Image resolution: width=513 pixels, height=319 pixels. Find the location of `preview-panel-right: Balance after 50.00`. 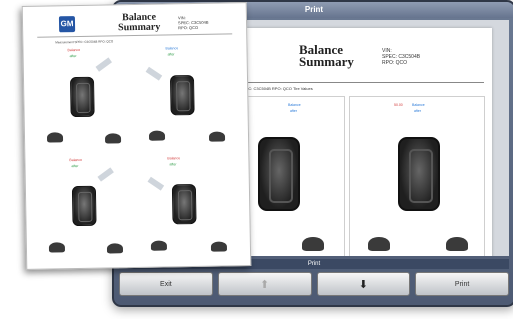

preview-panel-right: Balance after 50.00 is located at coordinates (417, 176).